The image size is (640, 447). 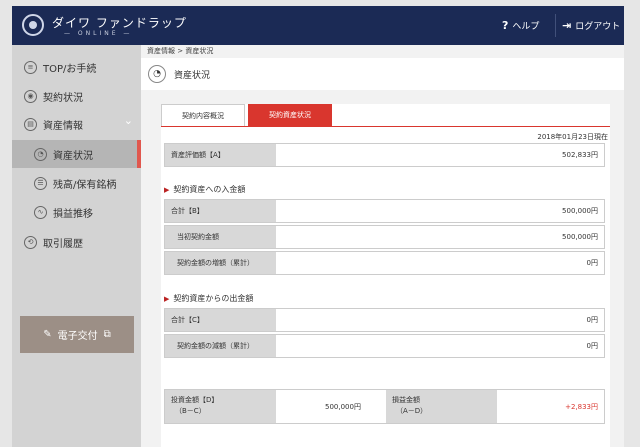 I want to click on breadcrumb: 資産情報 > 資産状況, so click(x=180, y=51).